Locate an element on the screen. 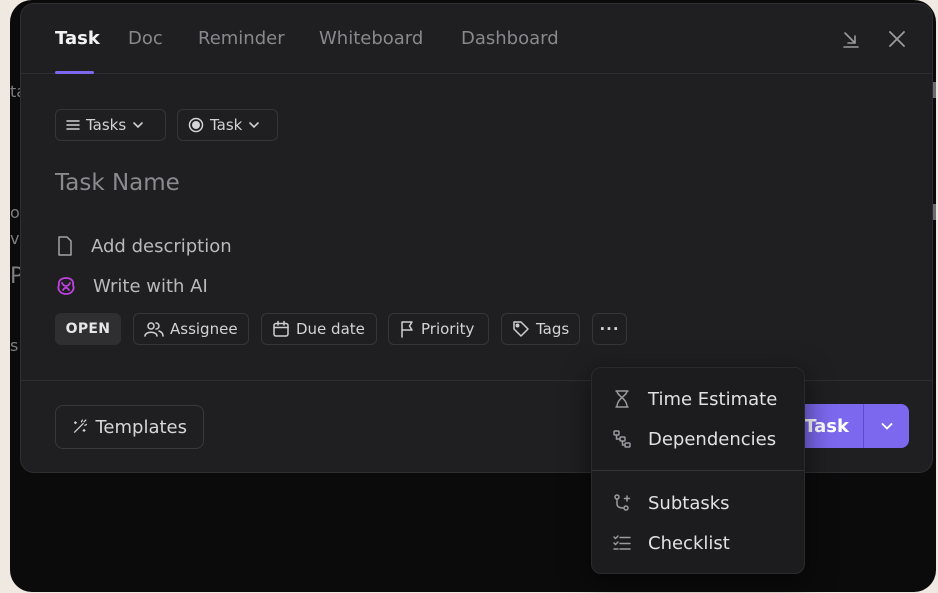 This screenshot has height=593, width=938. templates-label: Templates is located at coordinates (141, 427).